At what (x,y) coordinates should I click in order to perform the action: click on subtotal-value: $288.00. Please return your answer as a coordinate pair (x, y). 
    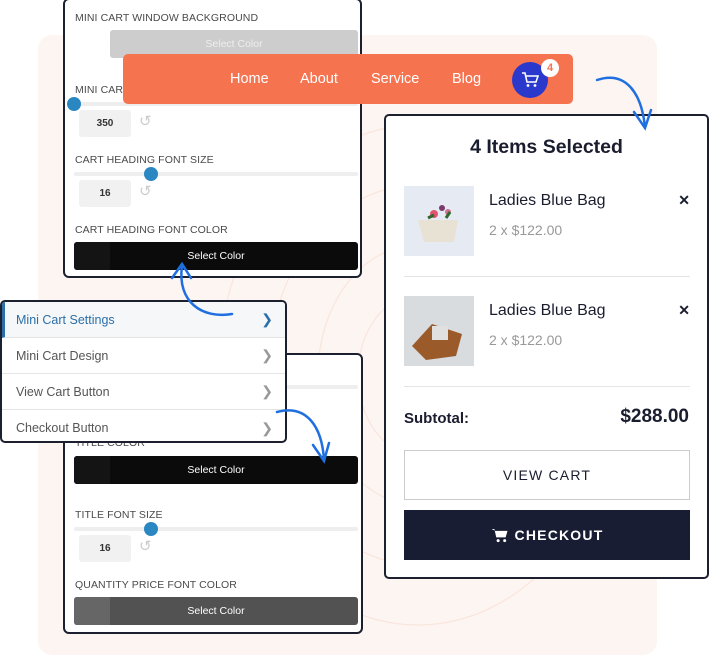
    Looking at the image, I should click on (654, 416).